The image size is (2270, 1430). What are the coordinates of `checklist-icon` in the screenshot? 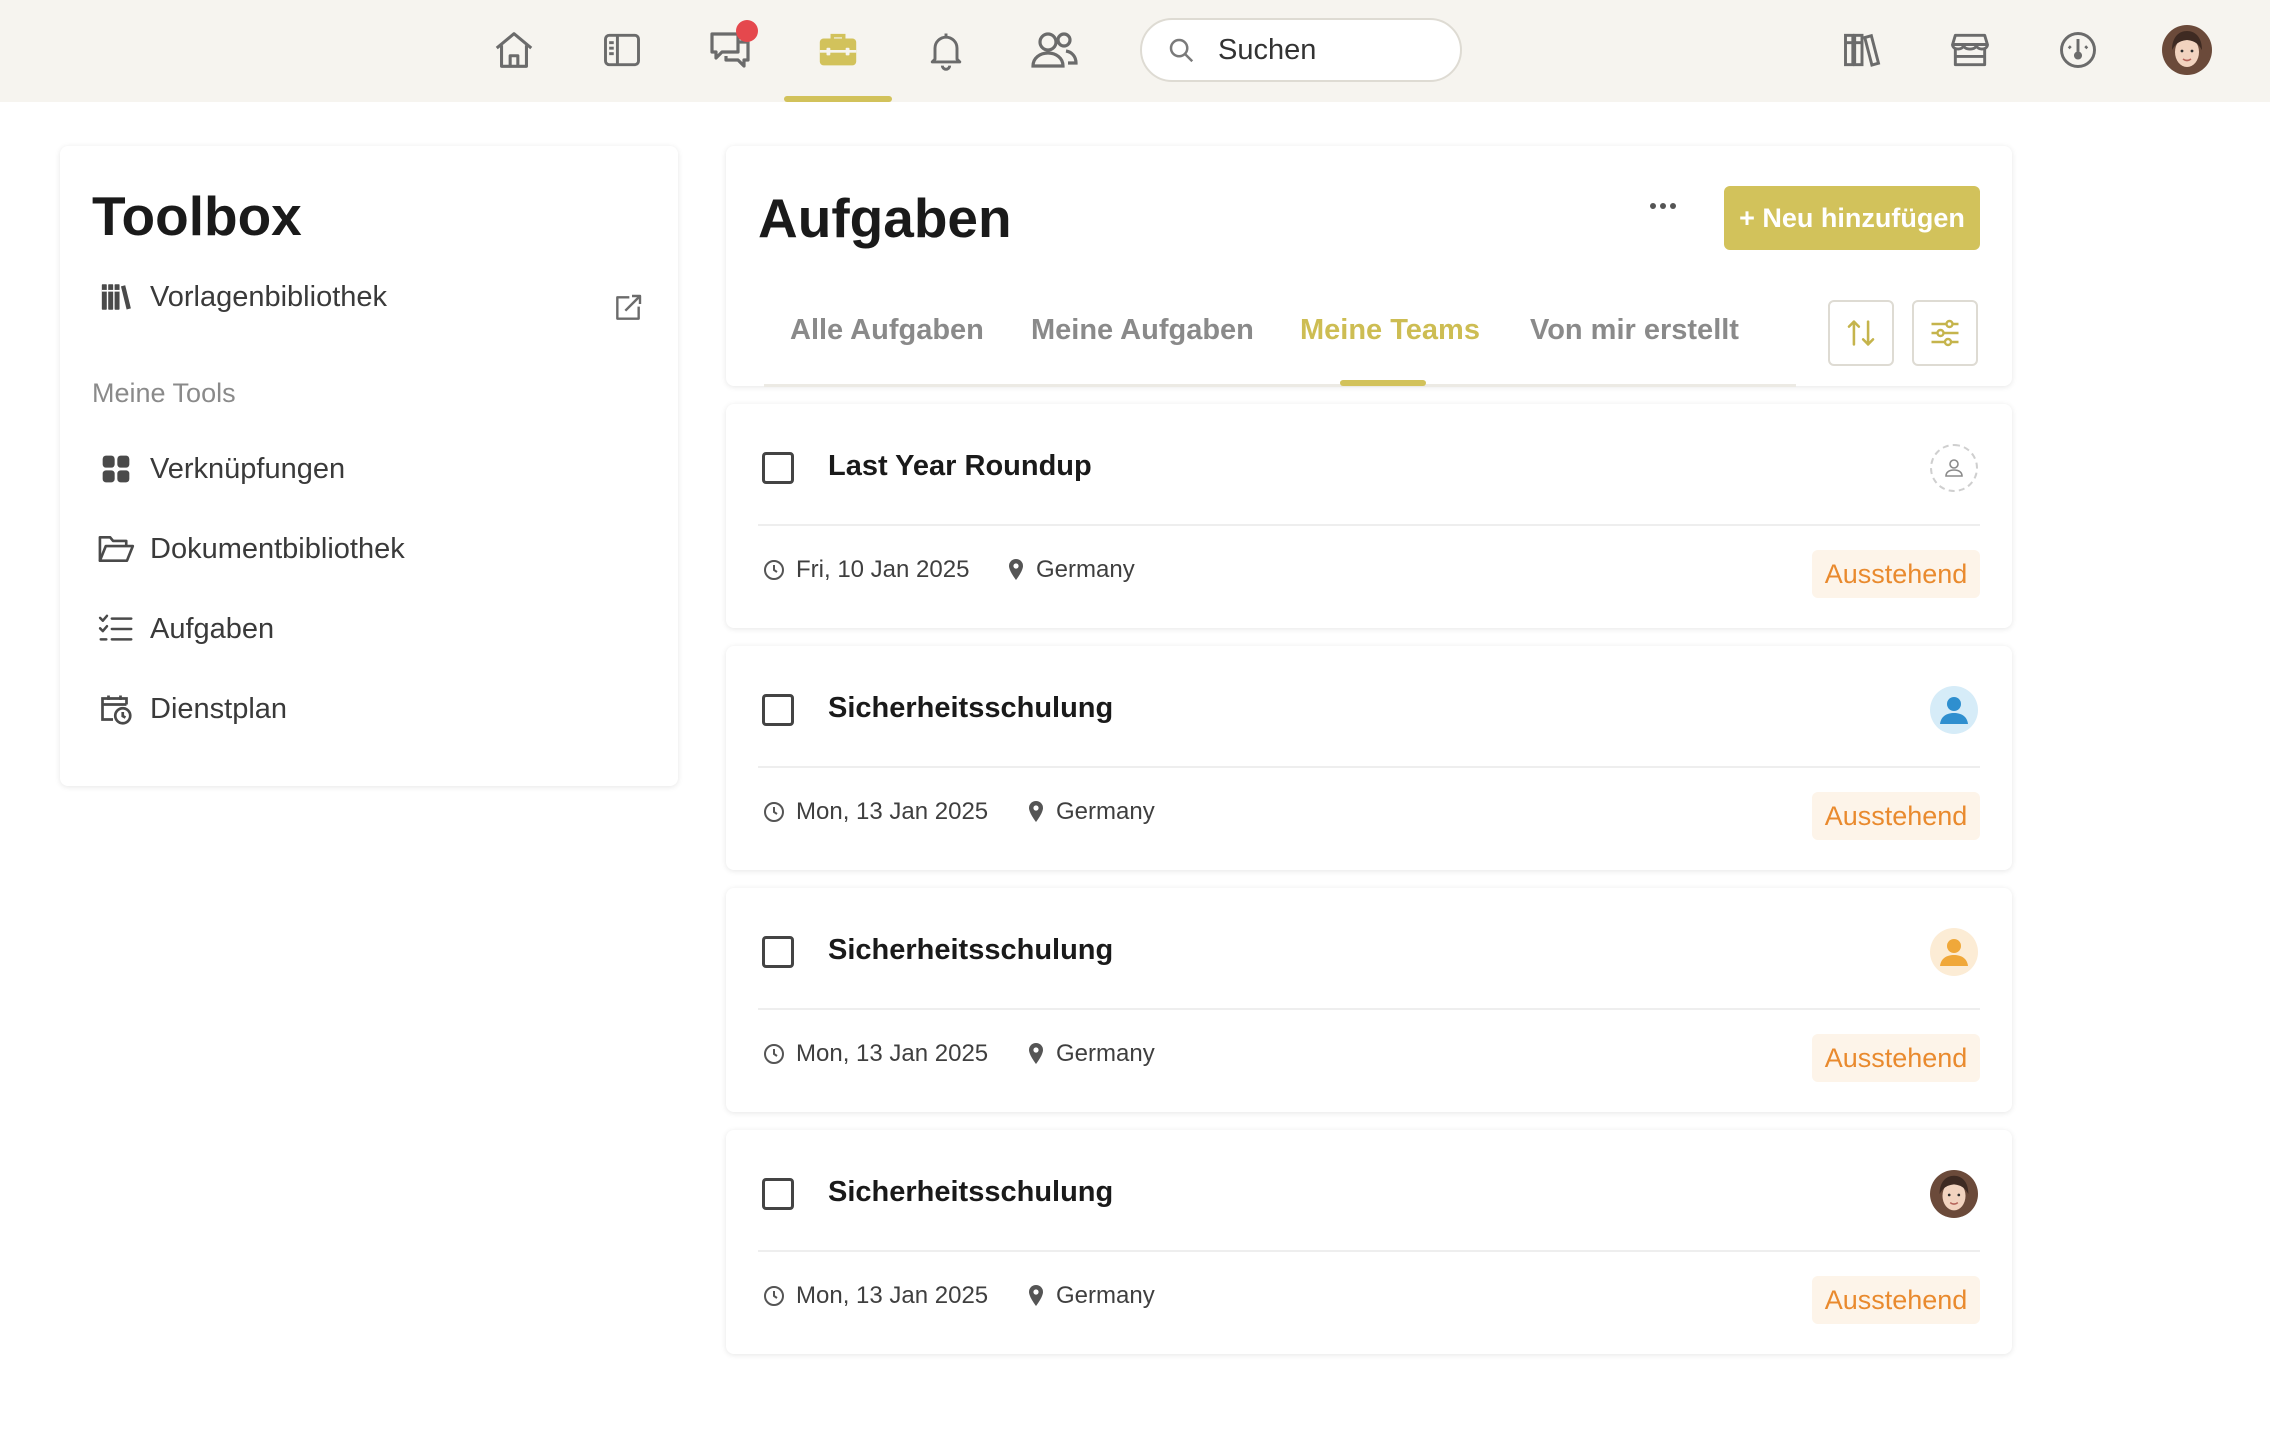 It's located at (116, 629).